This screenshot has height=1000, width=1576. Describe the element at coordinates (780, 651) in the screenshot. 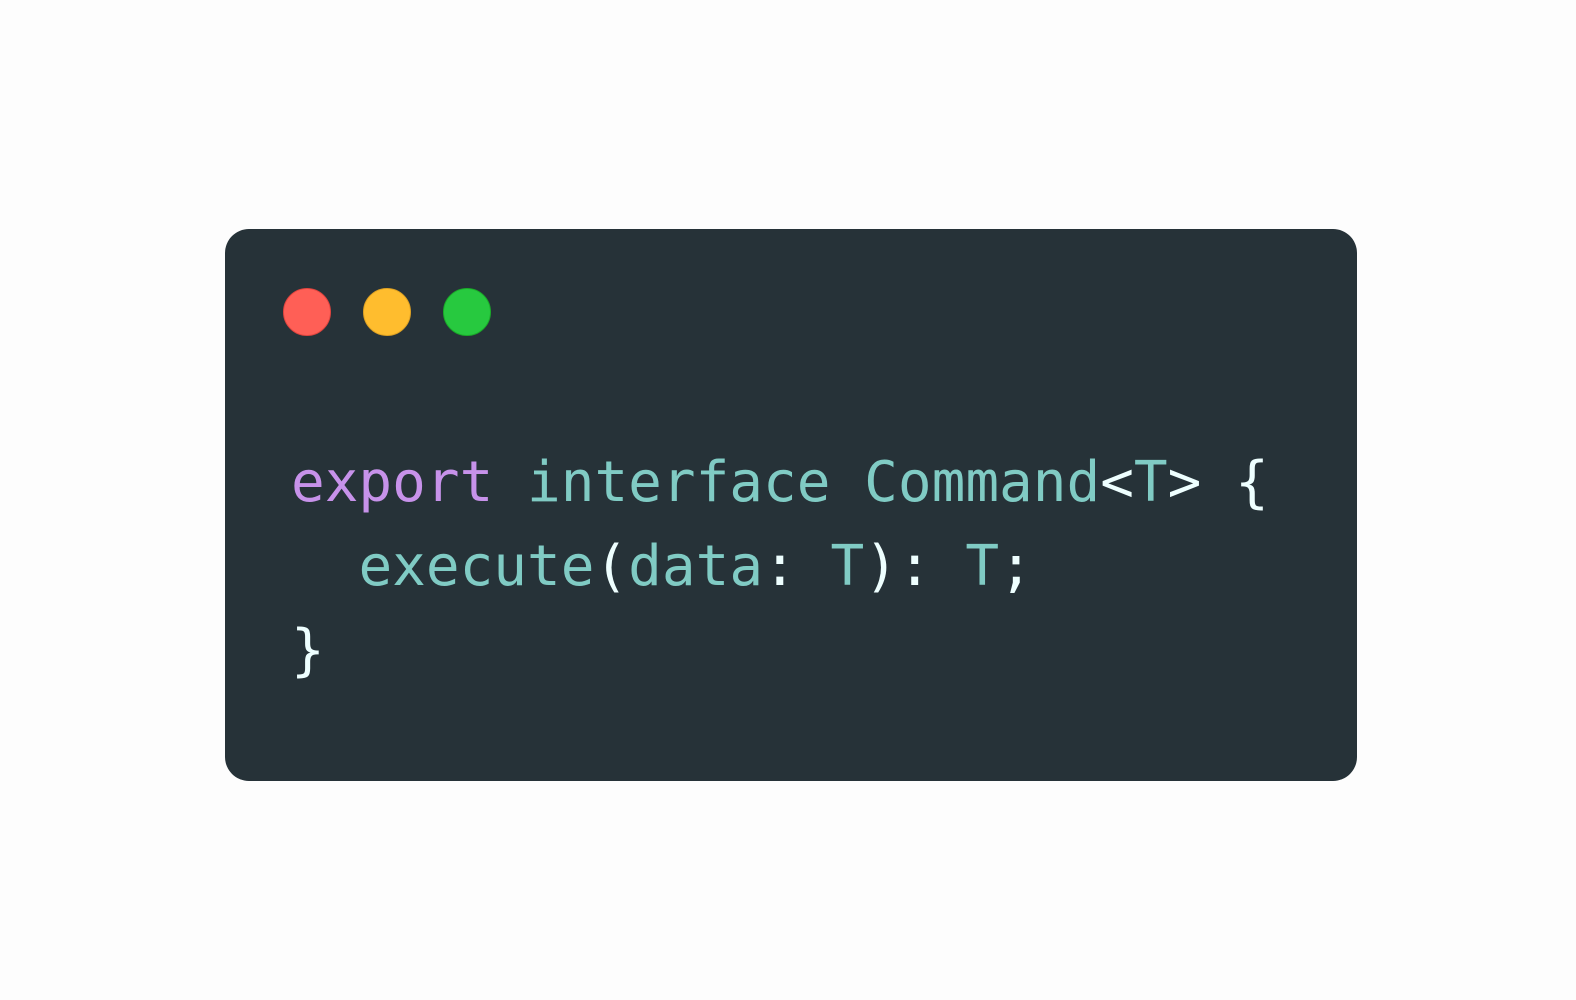

I see `code-line-3: }` at that location.